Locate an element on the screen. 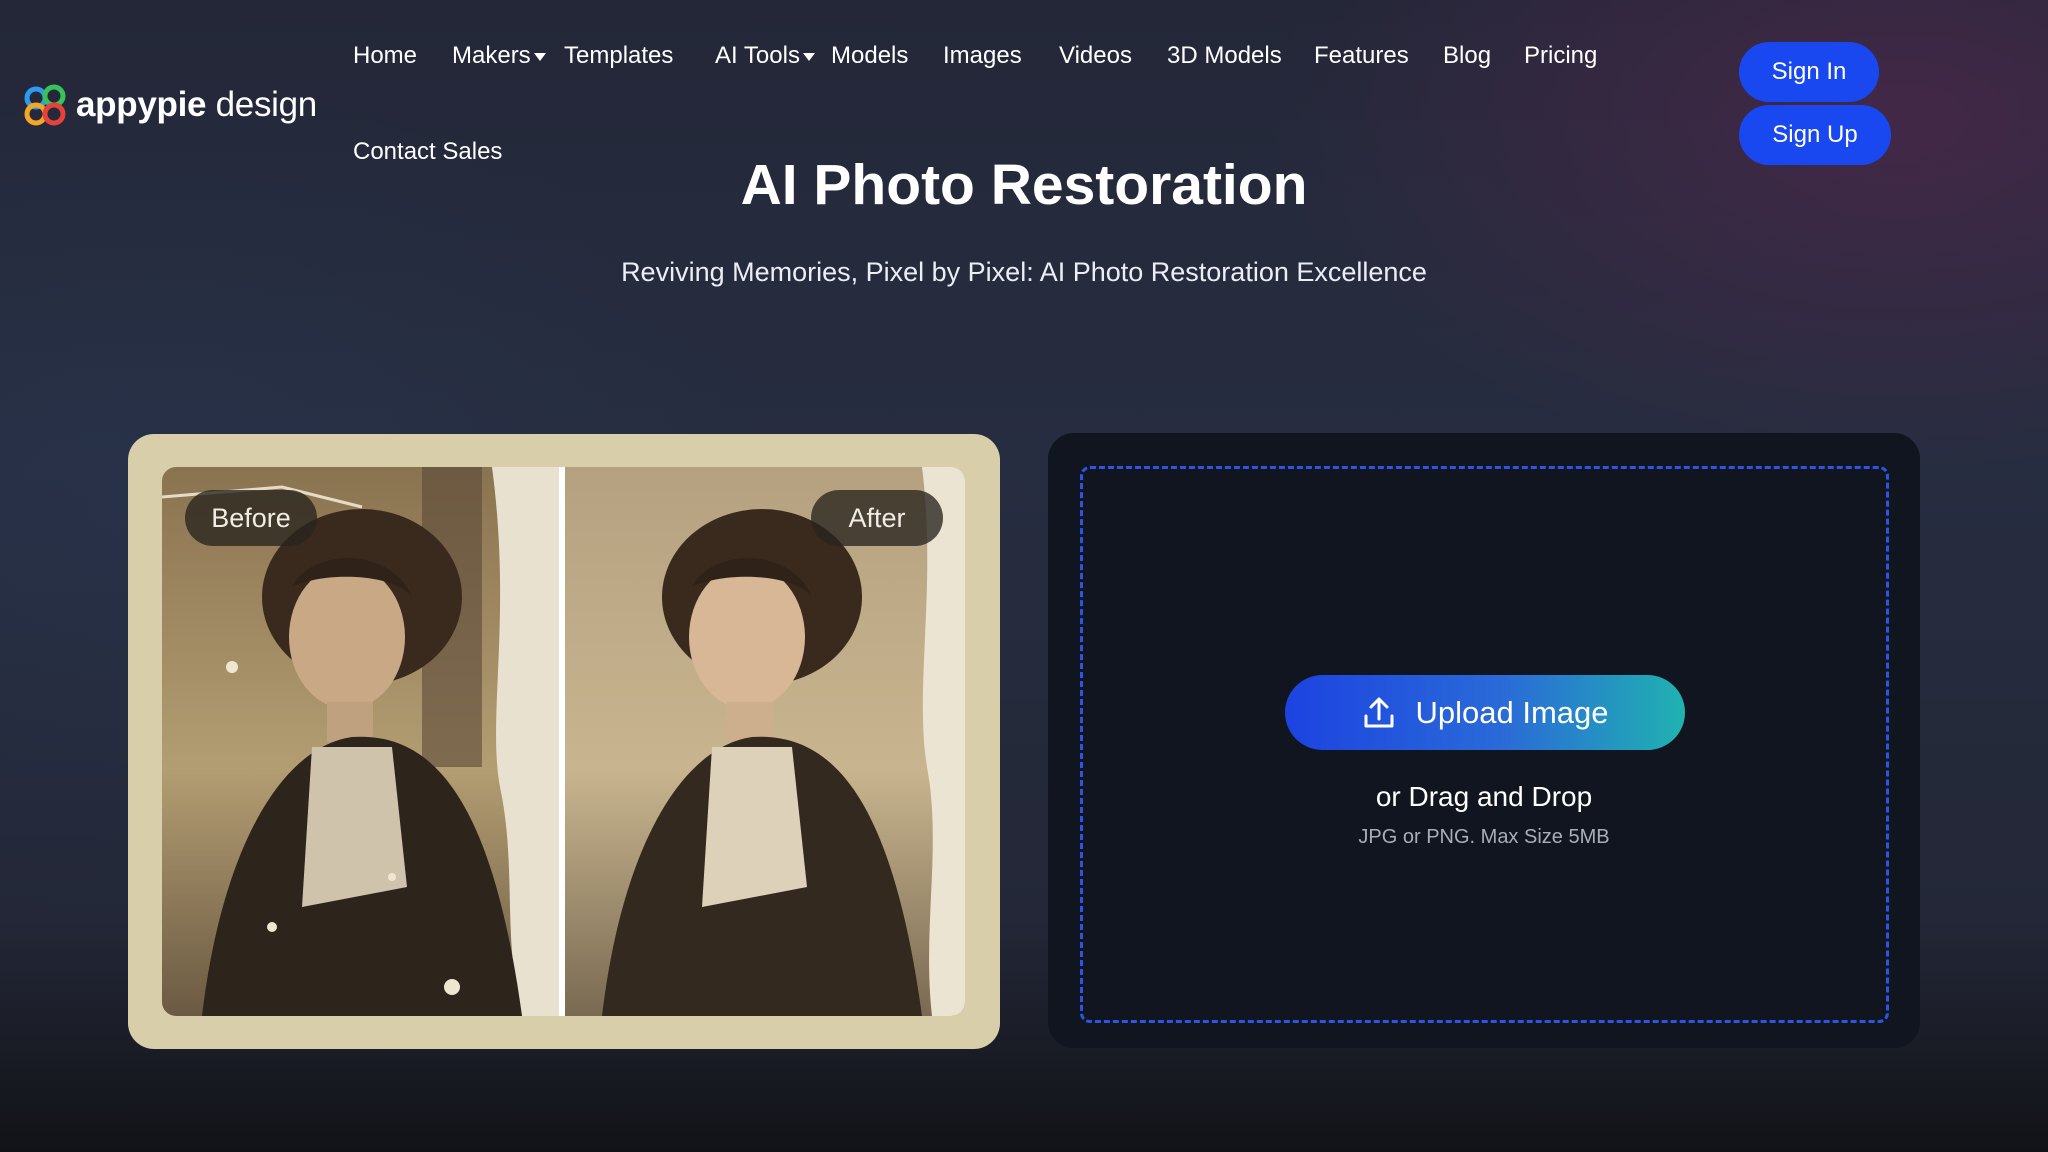  nav-templates: Templates is located at coordinates (618, 56).